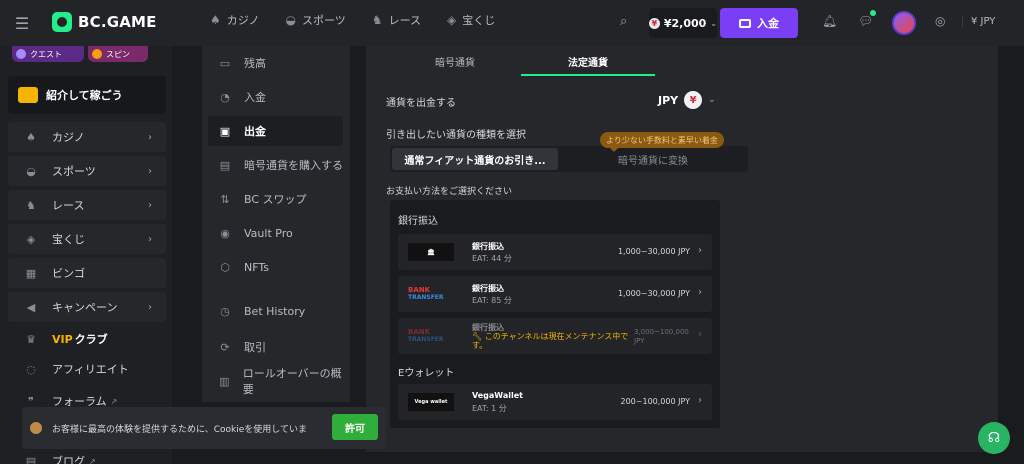 The width and height of the screenshot is (1024, 464). I want to click on globe-icon: ◎, so click(940, 21).